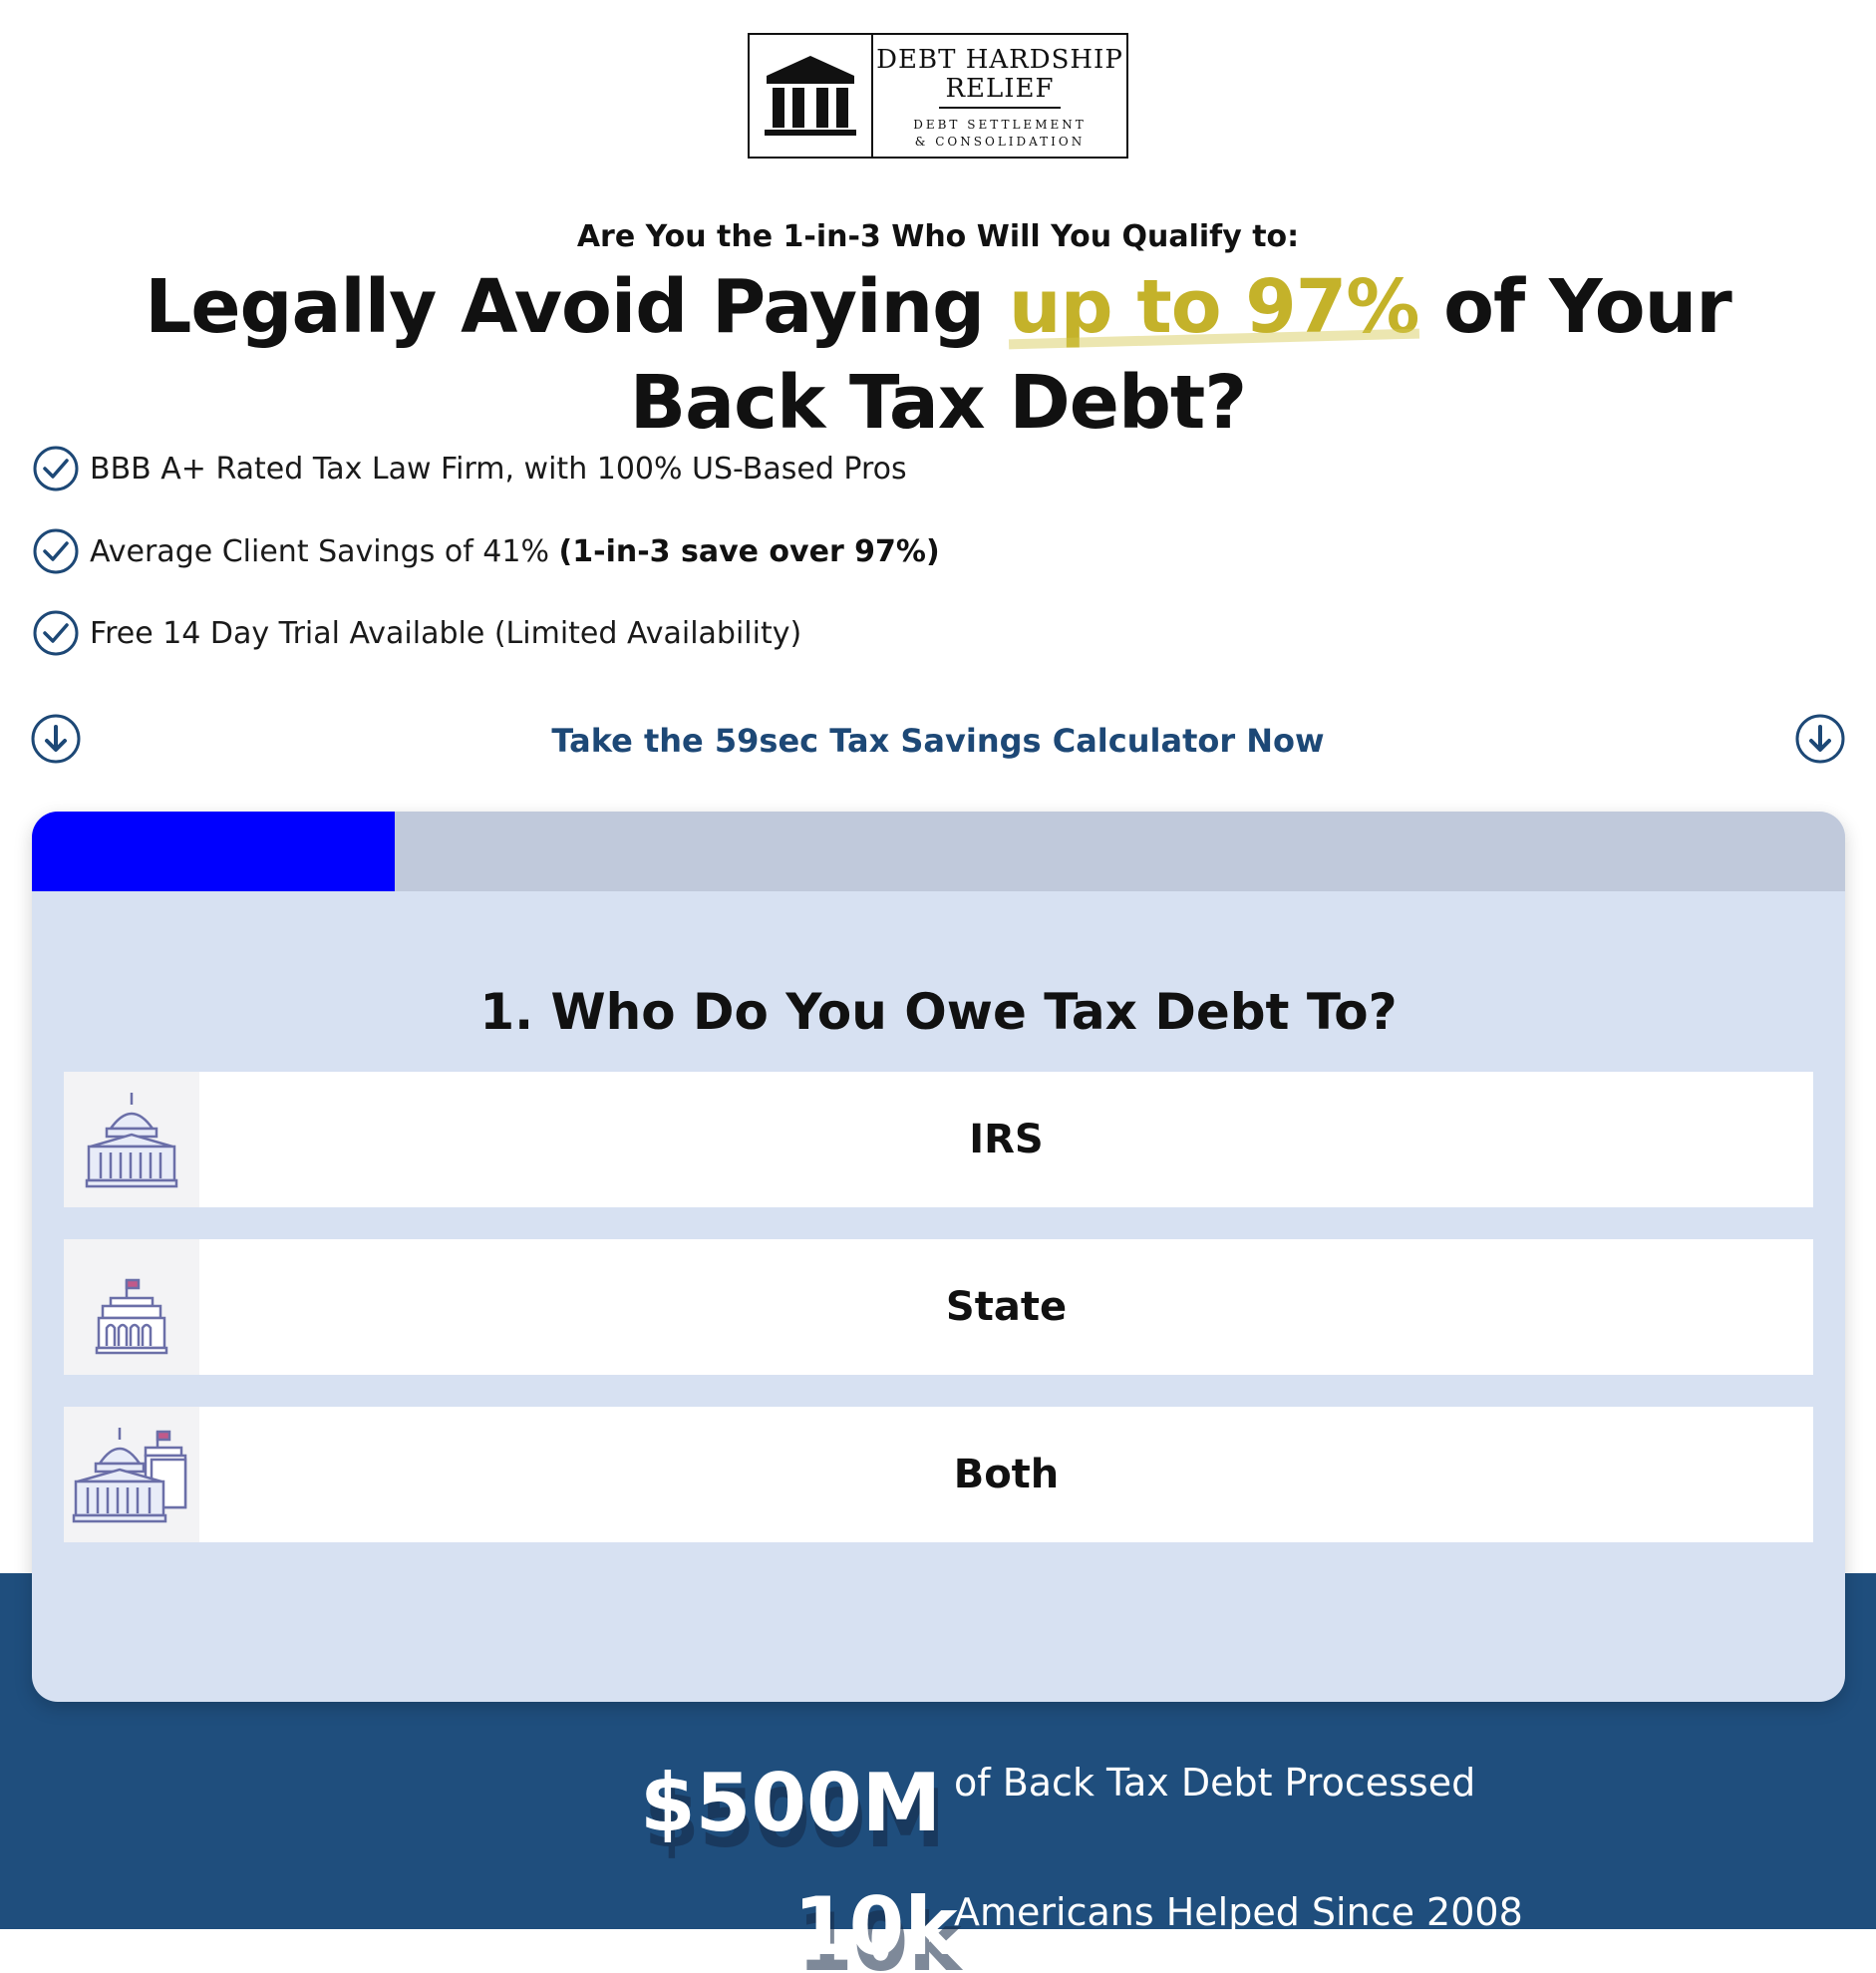 The height and width of the screenshot is (1973, 1876). What do you see at coordinates (791, 1803) in the screenshot?
I see `stat-number: $500M` at bounding box center [791, 1803].